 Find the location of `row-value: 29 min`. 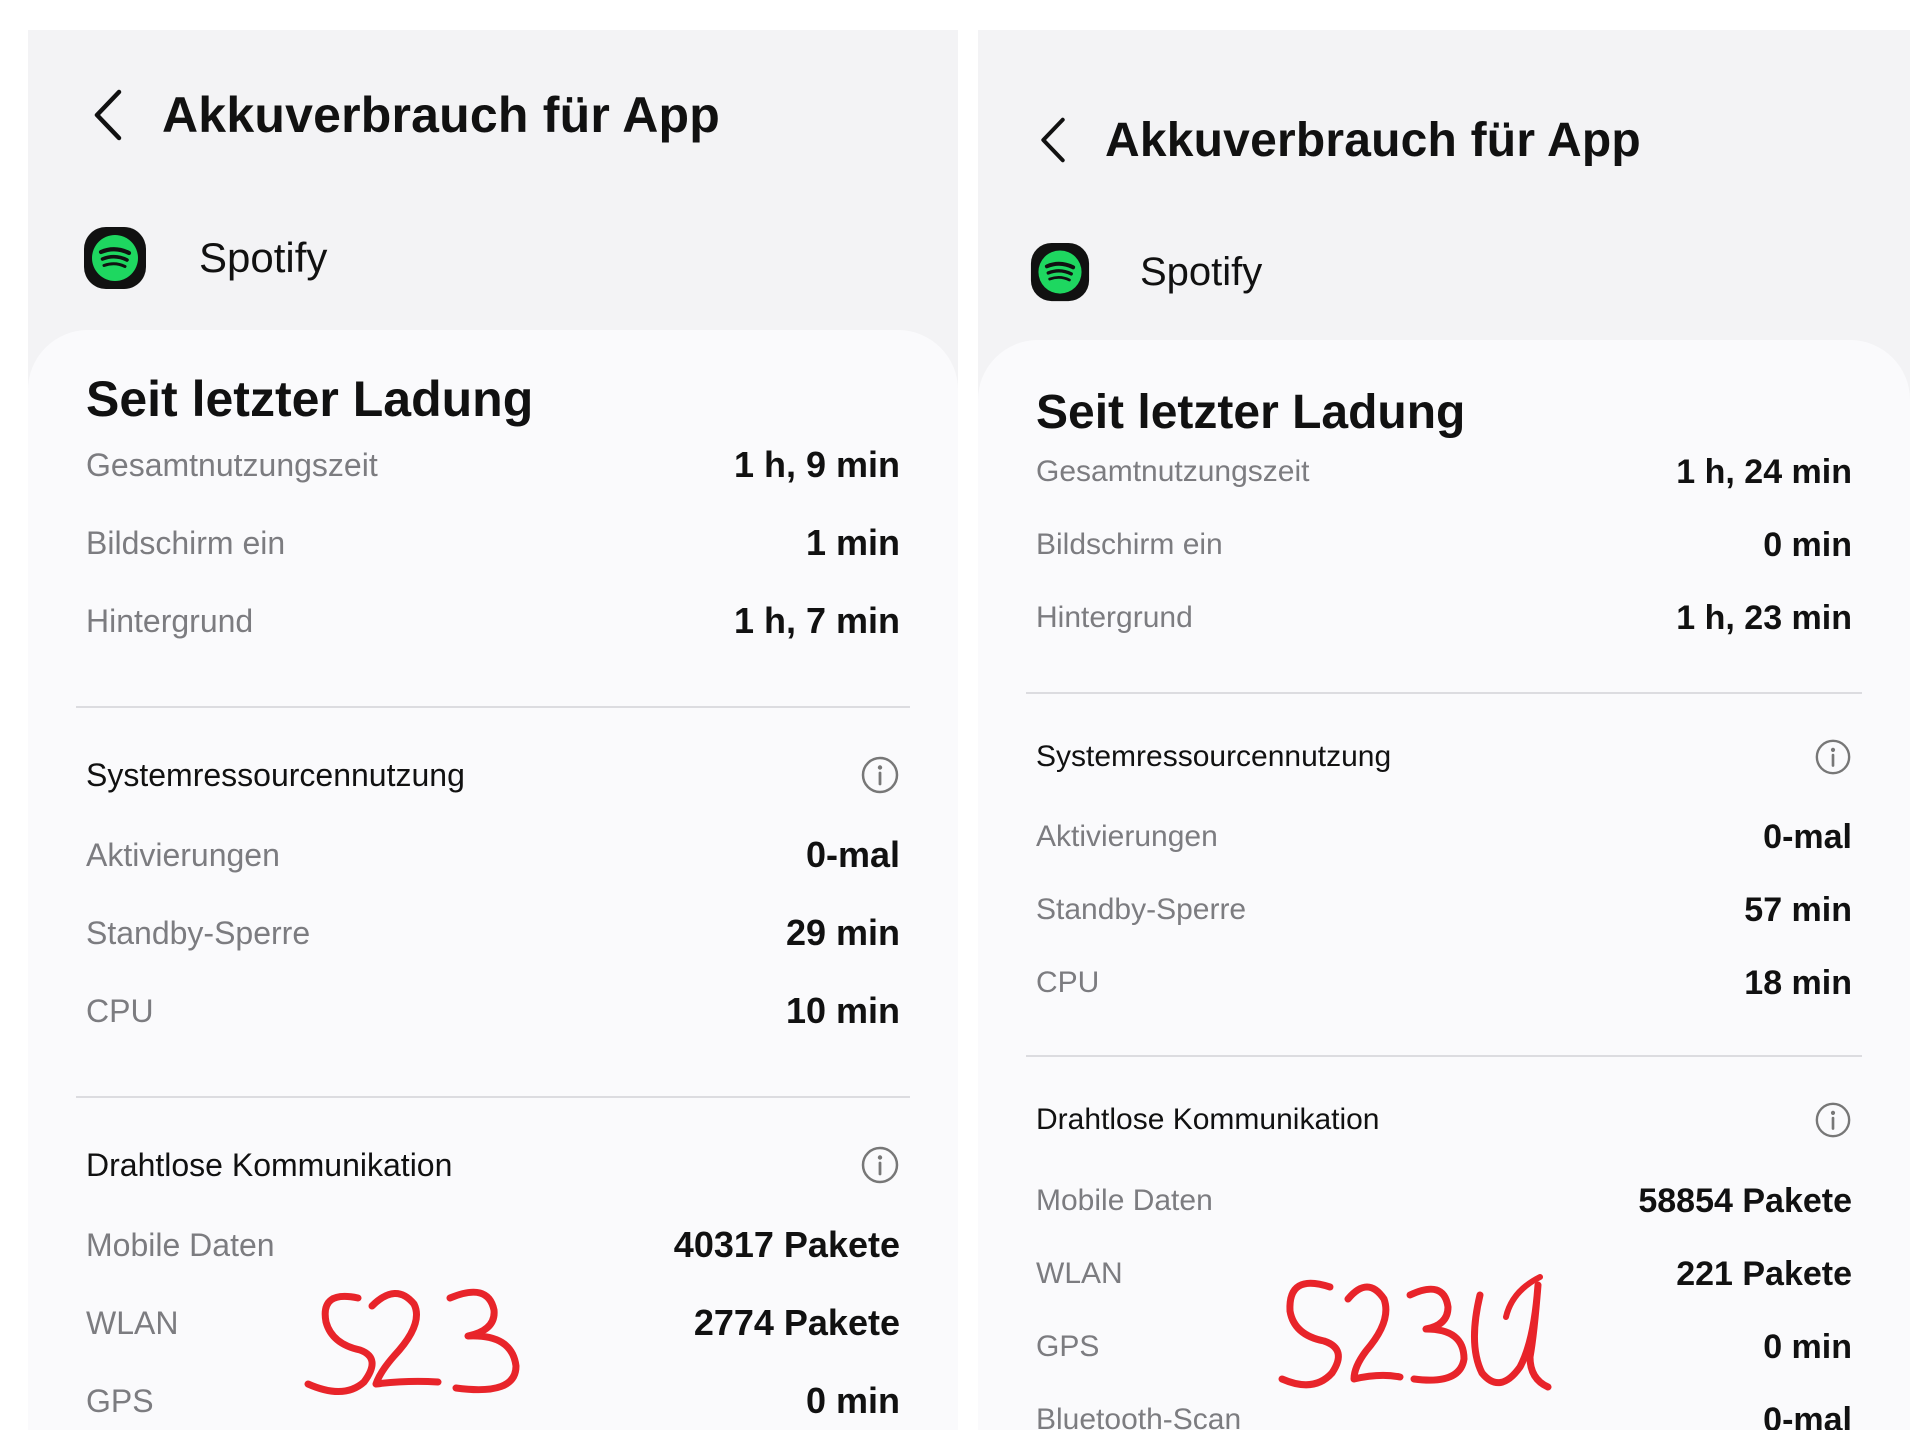

row-value: 29 min is located at coordinates (842, 932).